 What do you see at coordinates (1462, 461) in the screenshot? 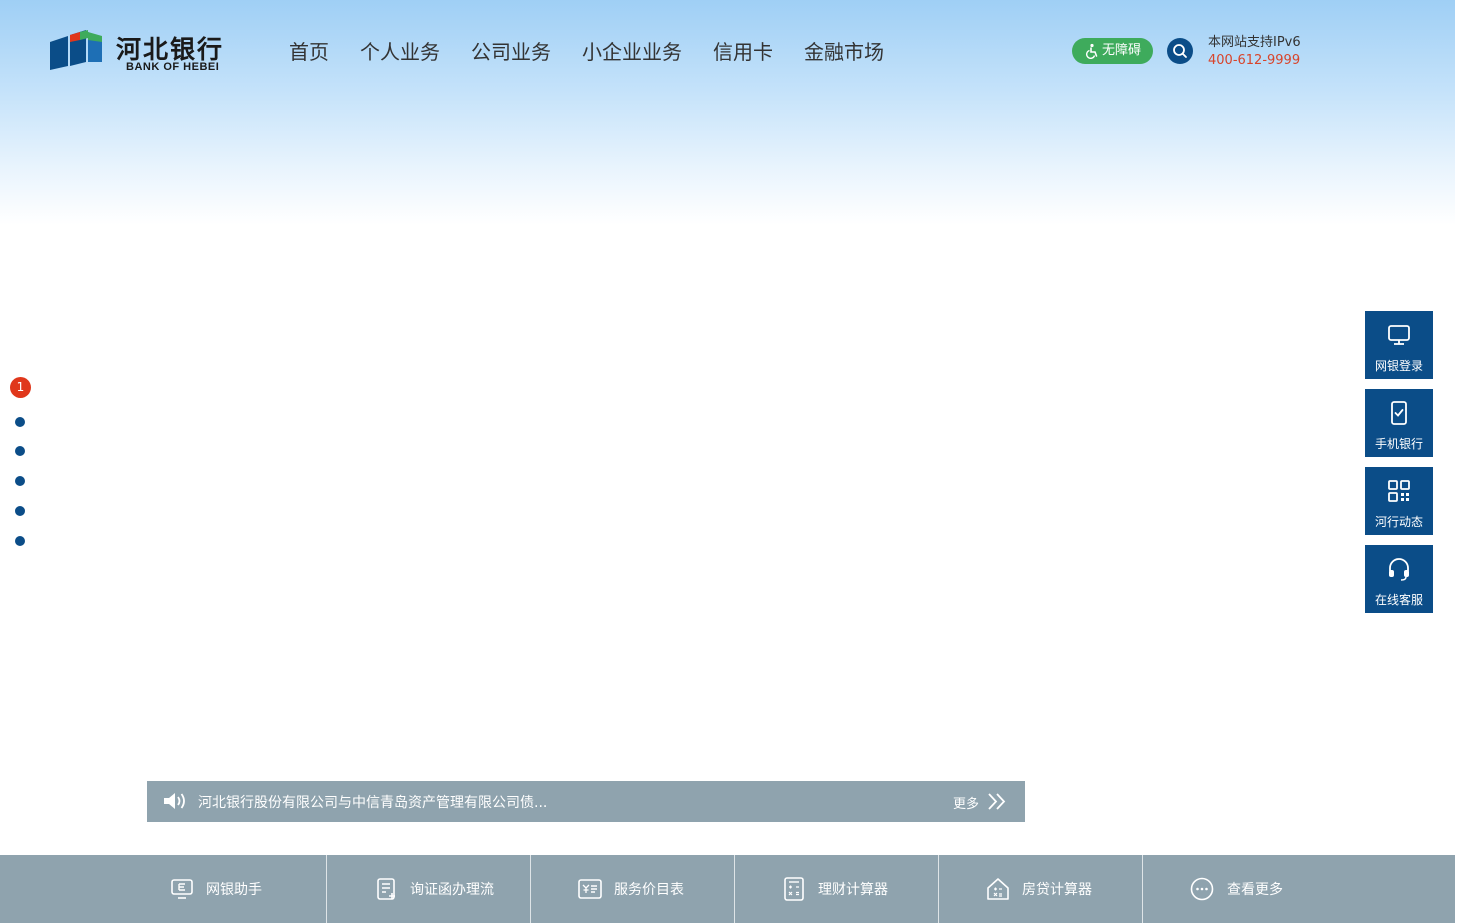
I see `page-scrollbar` at bounding box center [1462, 461].